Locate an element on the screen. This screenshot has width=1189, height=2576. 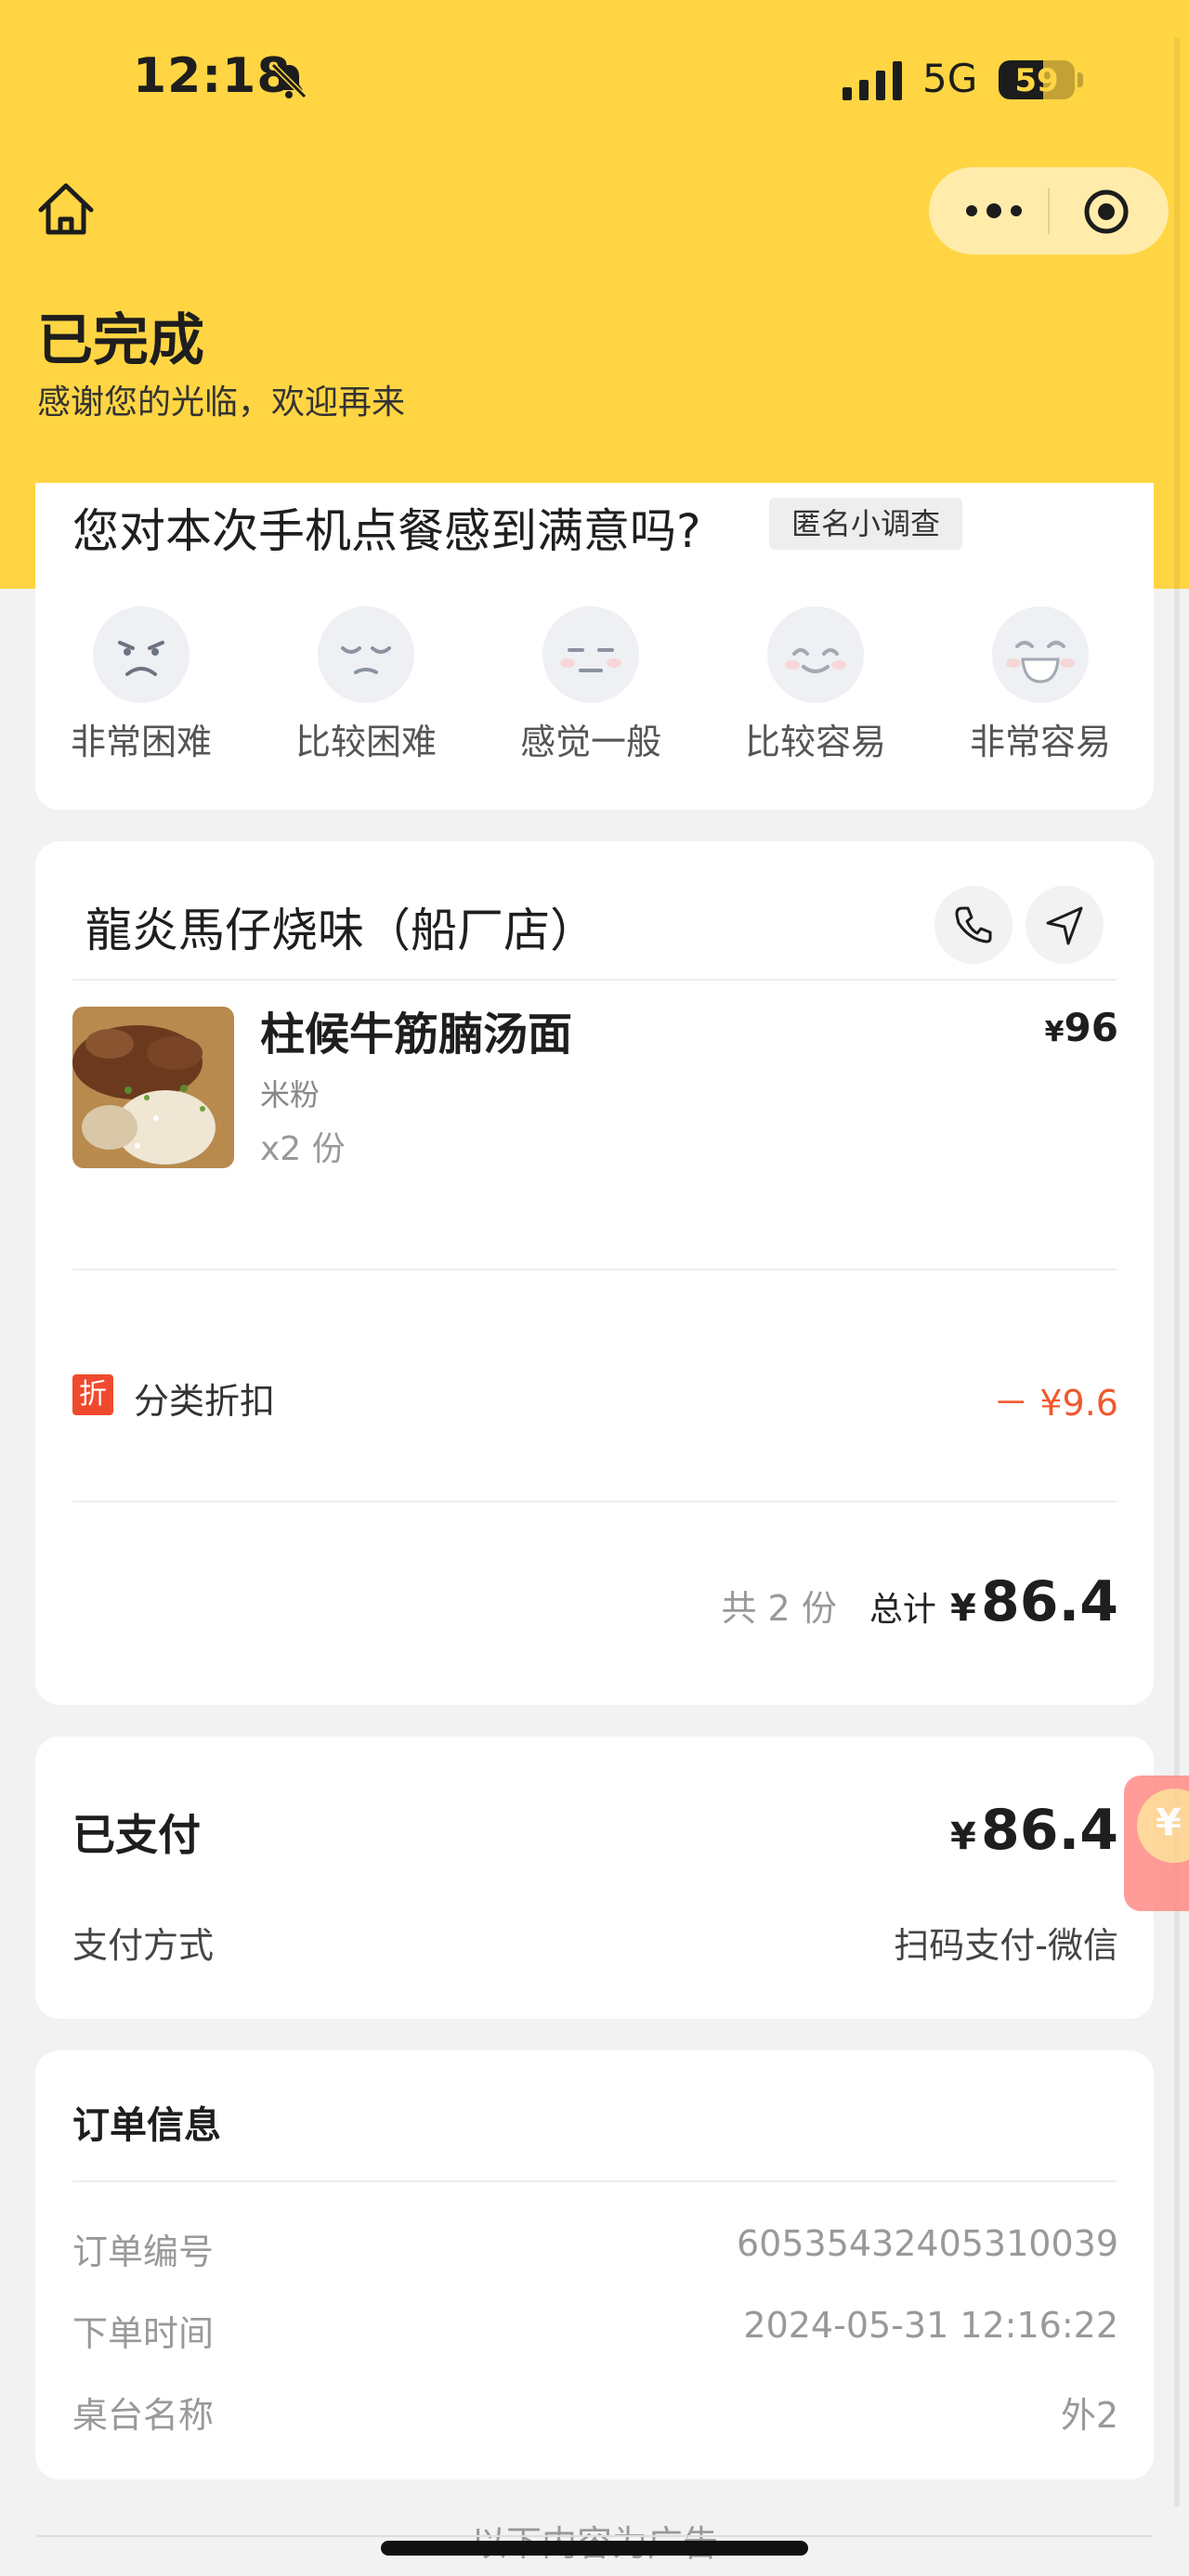
survey-option-hard: 比较困难 is located at coordinates (366, 684).